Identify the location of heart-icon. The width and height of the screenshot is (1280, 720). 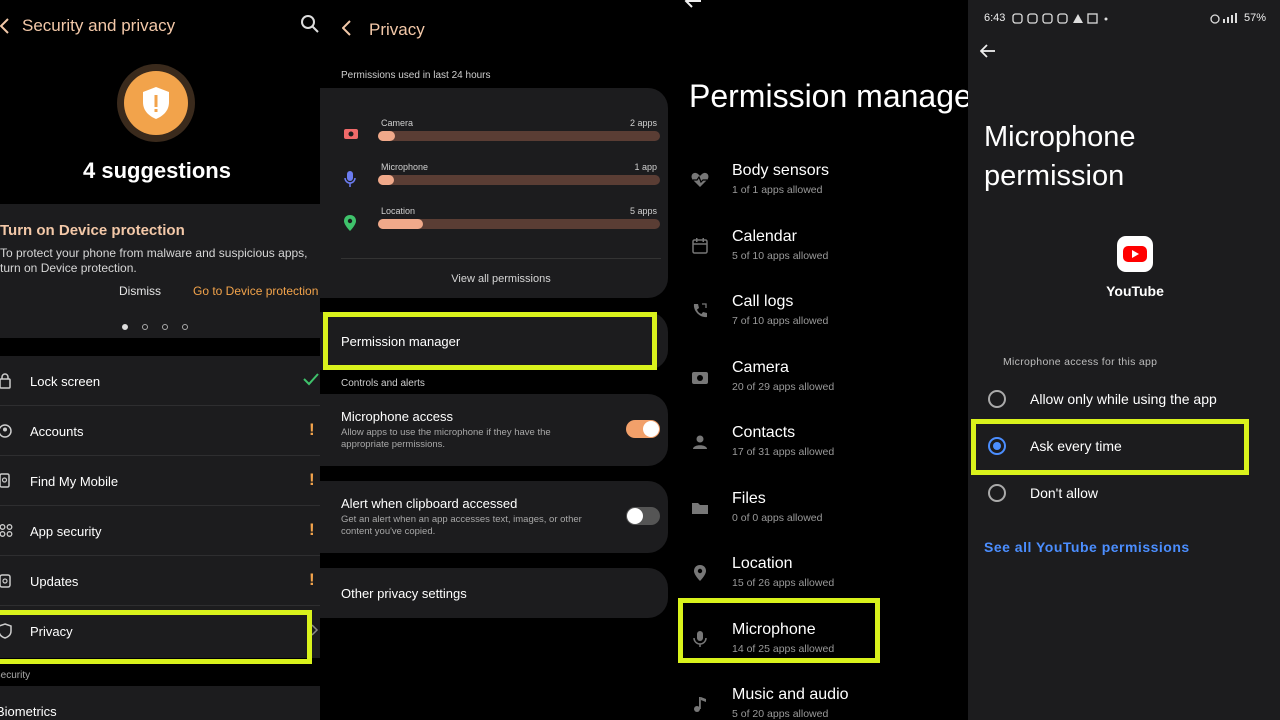
(700, 180).